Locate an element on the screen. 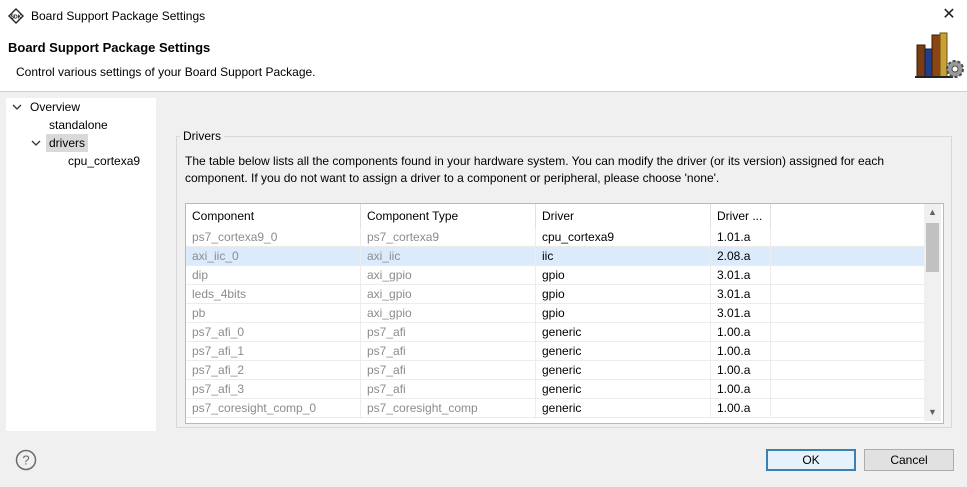  scroll-up-icon: ▲ is located at coordinates (932, 212).